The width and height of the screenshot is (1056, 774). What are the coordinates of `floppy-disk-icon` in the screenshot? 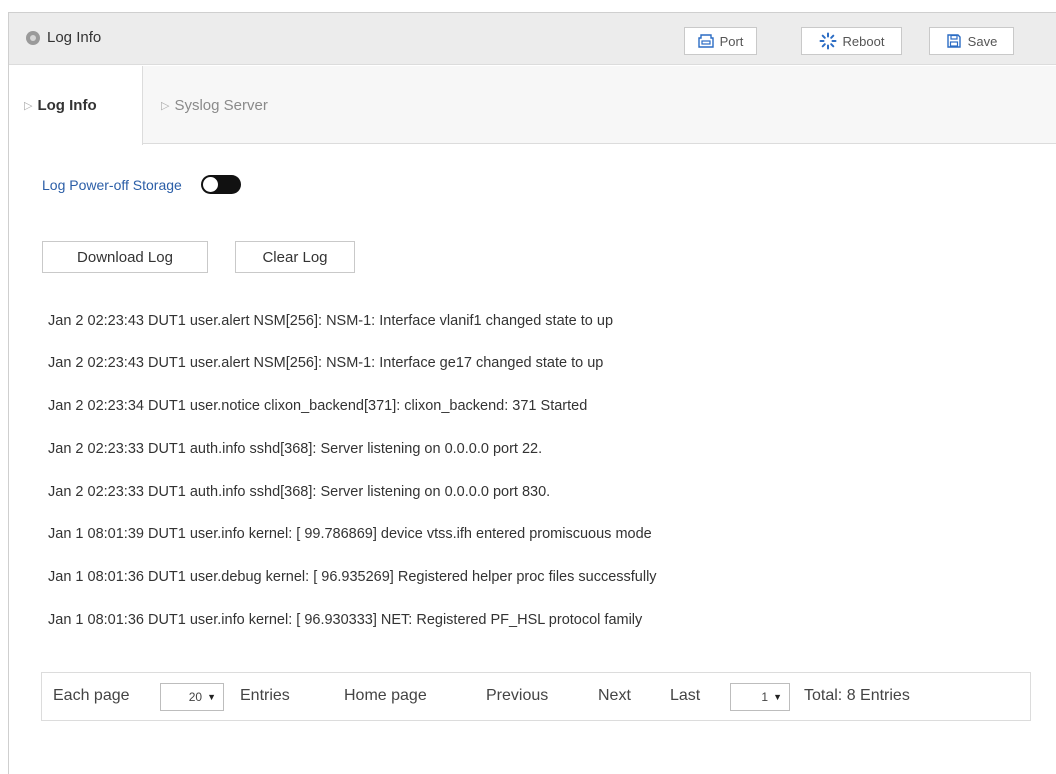 It's located at (953, 41).